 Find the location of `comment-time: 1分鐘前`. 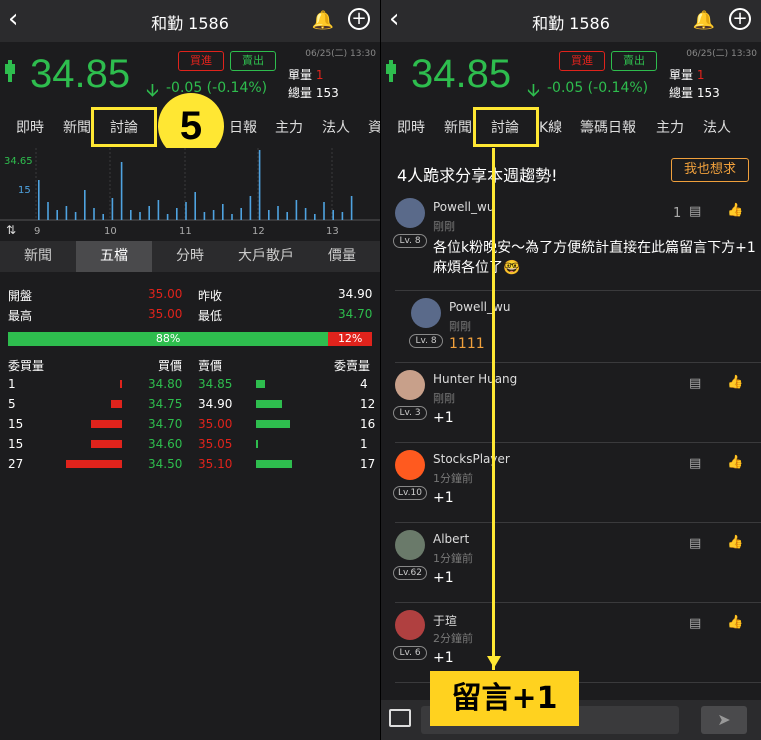

comment-time: 1分鐘前 is located at coordinates (453, 558).